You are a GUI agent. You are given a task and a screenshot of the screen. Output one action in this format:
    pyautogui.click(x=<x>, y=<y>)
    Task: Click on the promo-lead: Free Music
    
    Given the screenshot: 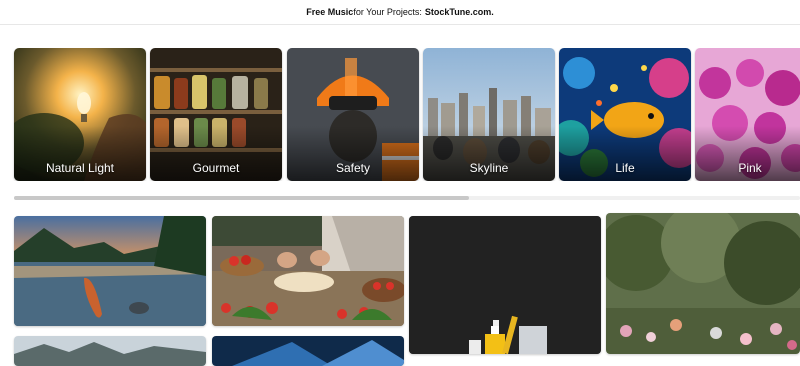 What is the action you would take?
    pyautogui.click(x=330, y=12)
    